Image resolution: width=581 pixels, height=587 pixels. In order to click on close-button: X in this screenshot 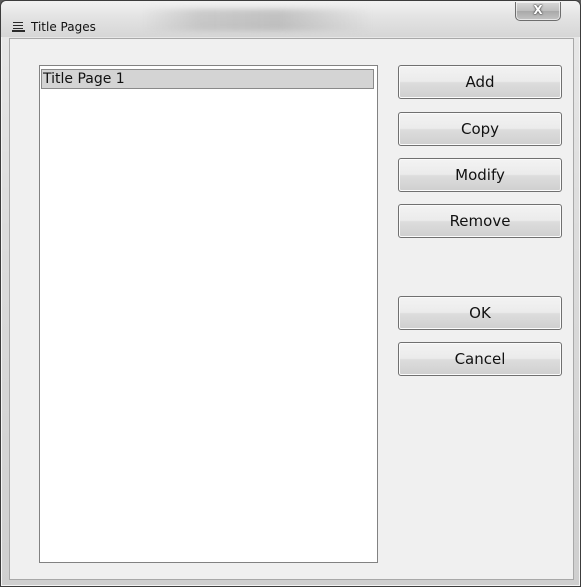, I will do `click(538, 11)`.